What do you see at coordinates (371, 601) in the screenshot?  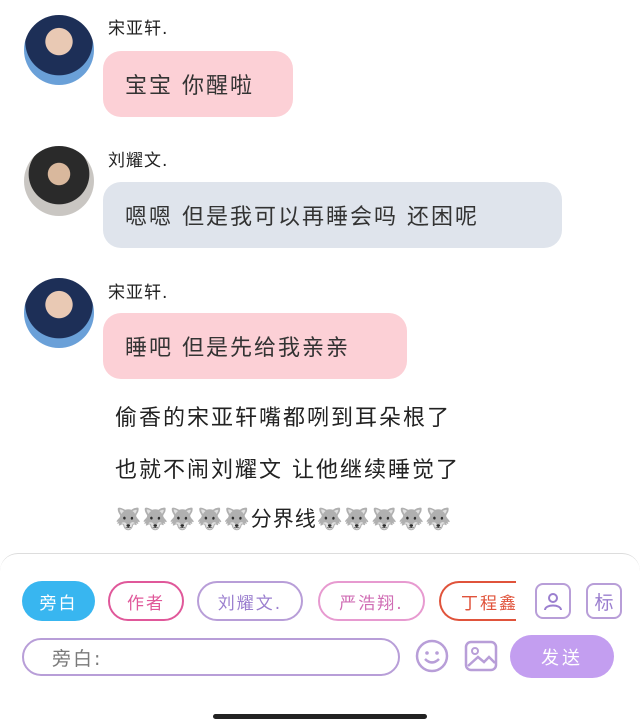 I see `role-chip-yan-haoxiang: 严浩翔.` at bounding box center [371, 601].